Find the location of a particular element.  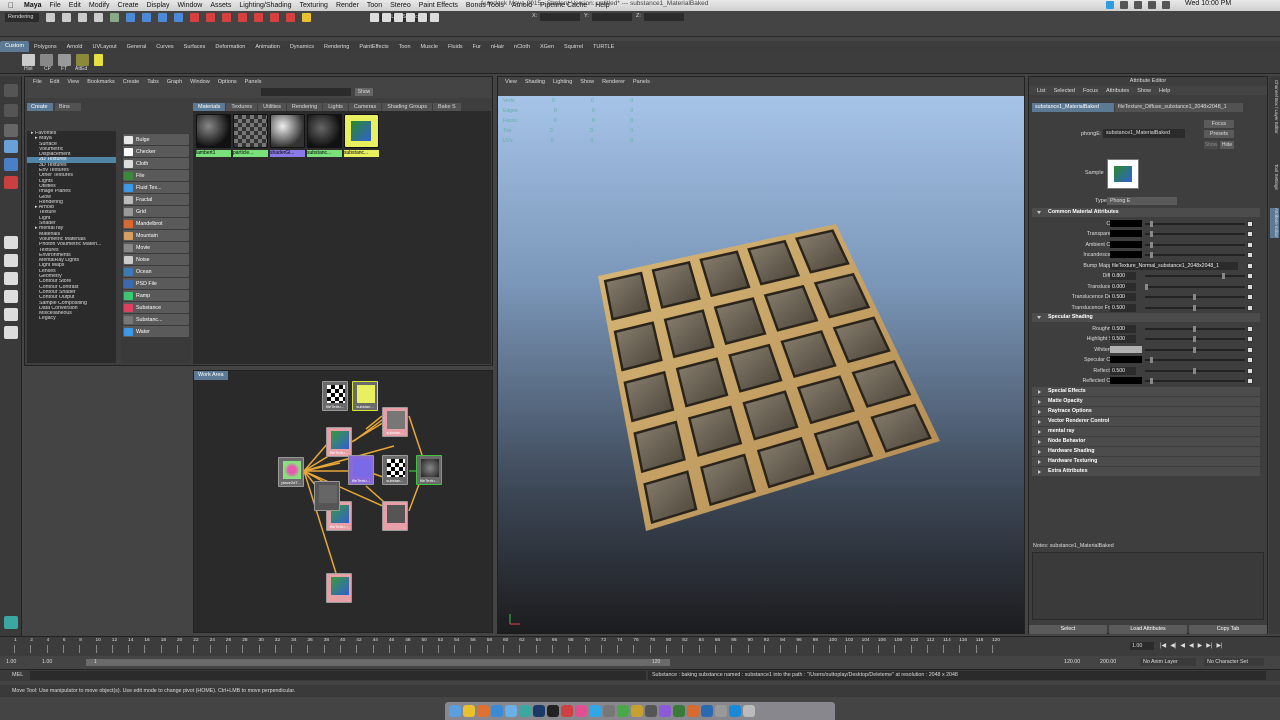

end-time-field: 200.00 is located at coordinates (1115, 662).